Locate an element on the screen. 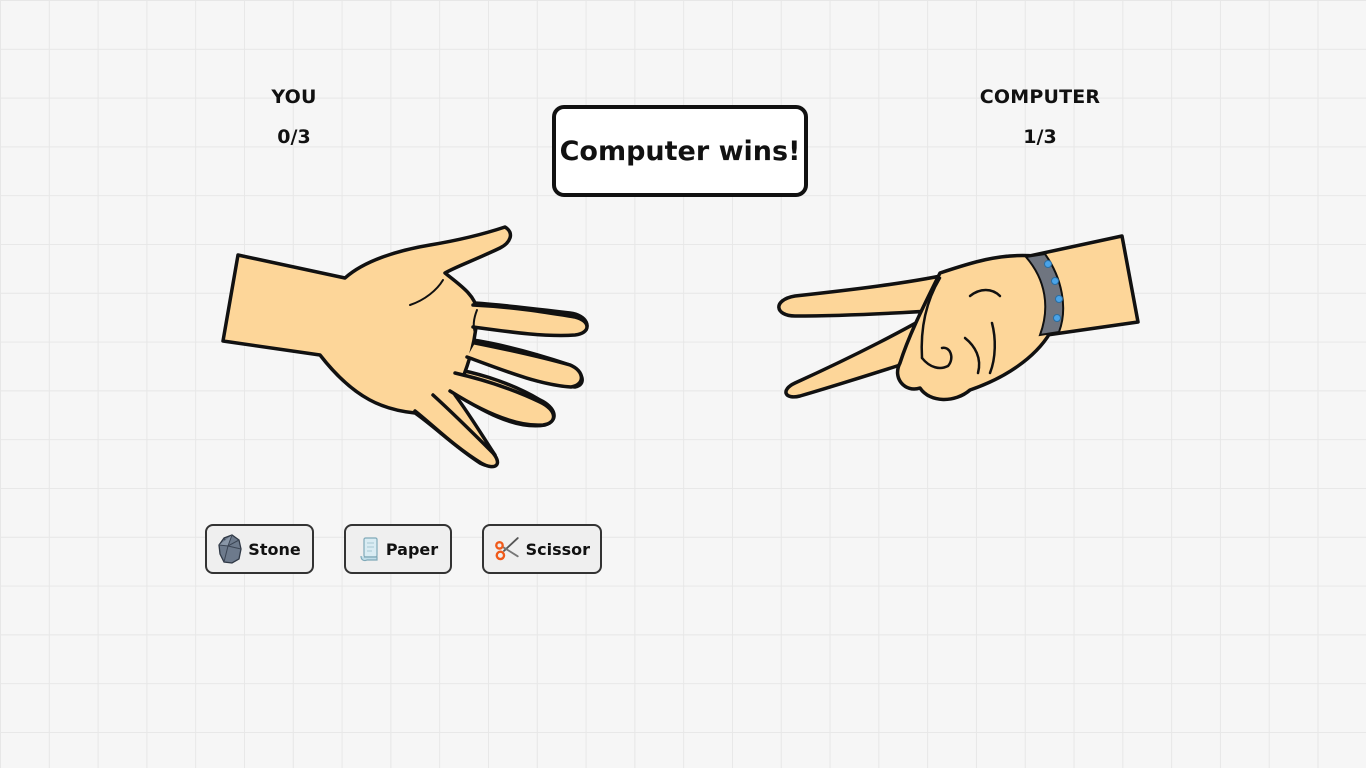 Image resolution: width=1366 pixels, height=768 pixels. open-hand-icon is located at coordinates (405, 347).